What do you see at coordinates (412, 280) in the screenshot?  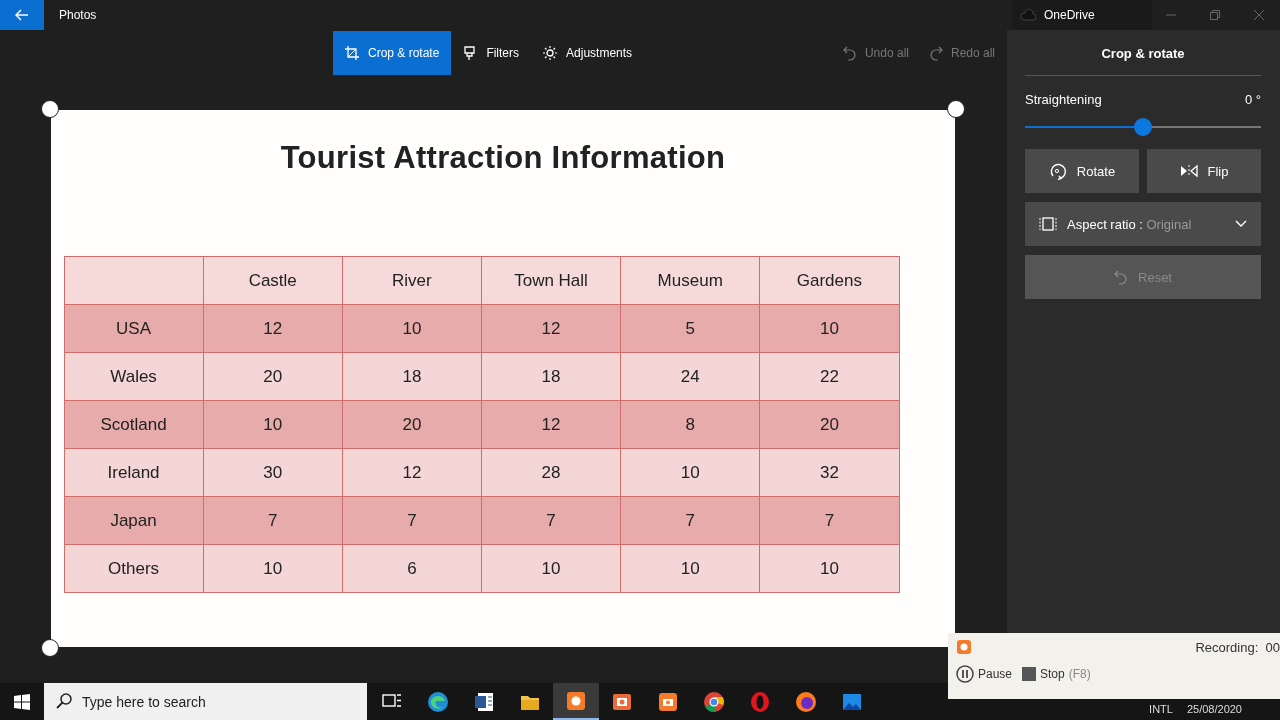 I see `column-header: River` at bounding box center [412, 280].